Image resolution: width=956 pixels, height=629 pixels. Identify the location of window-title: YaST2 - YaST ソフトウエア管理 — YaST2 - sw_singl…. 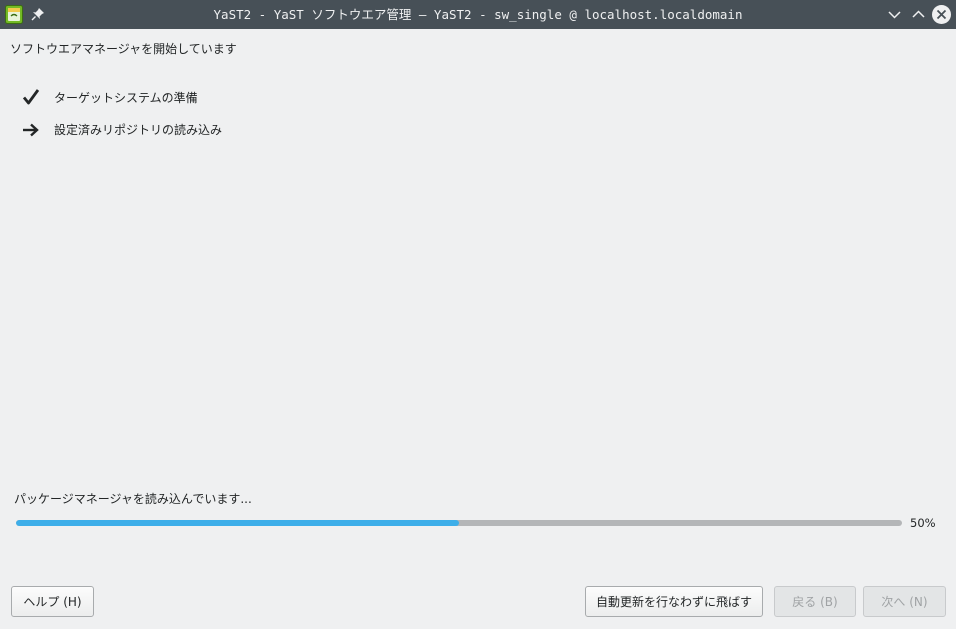
(478, 14).